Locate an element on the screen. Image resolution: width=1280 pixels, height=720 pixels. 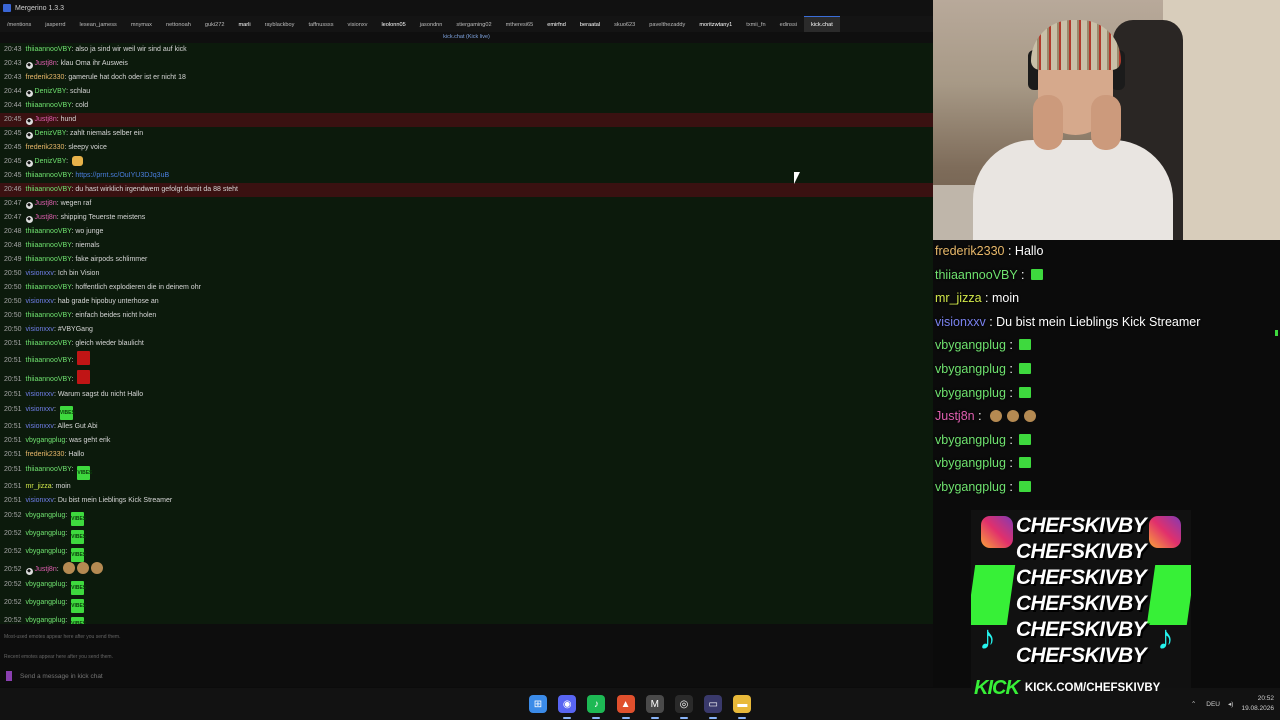
tab-stiergaming02: stiergaming02 is located at coordinates (473, 24).